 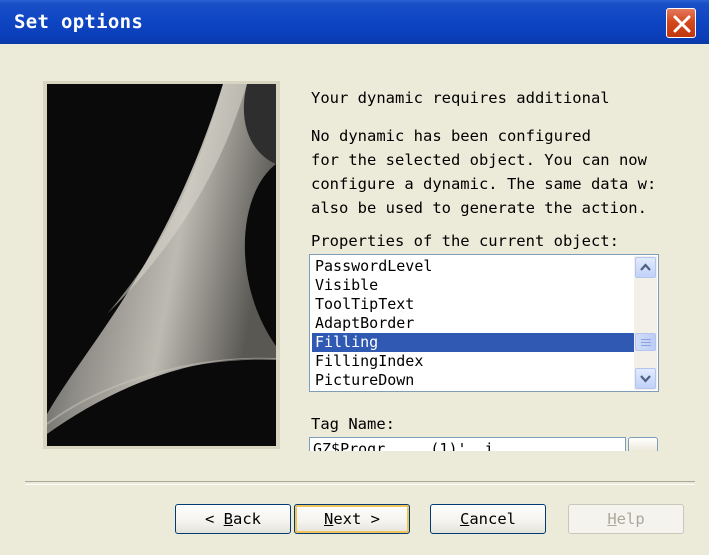 I want to click on scroll-up-button, so click(x=645, y=267).